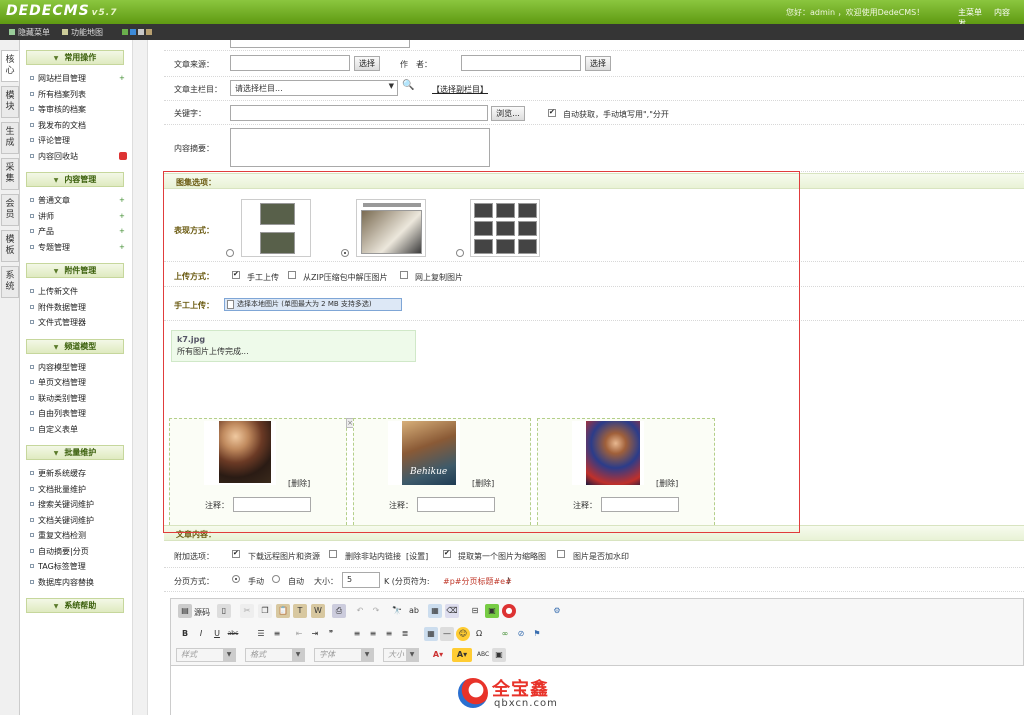 The height and width of the screenshot is (715, 1024). I want to click on menu-item: 单页文档管理, so click(58, 382).